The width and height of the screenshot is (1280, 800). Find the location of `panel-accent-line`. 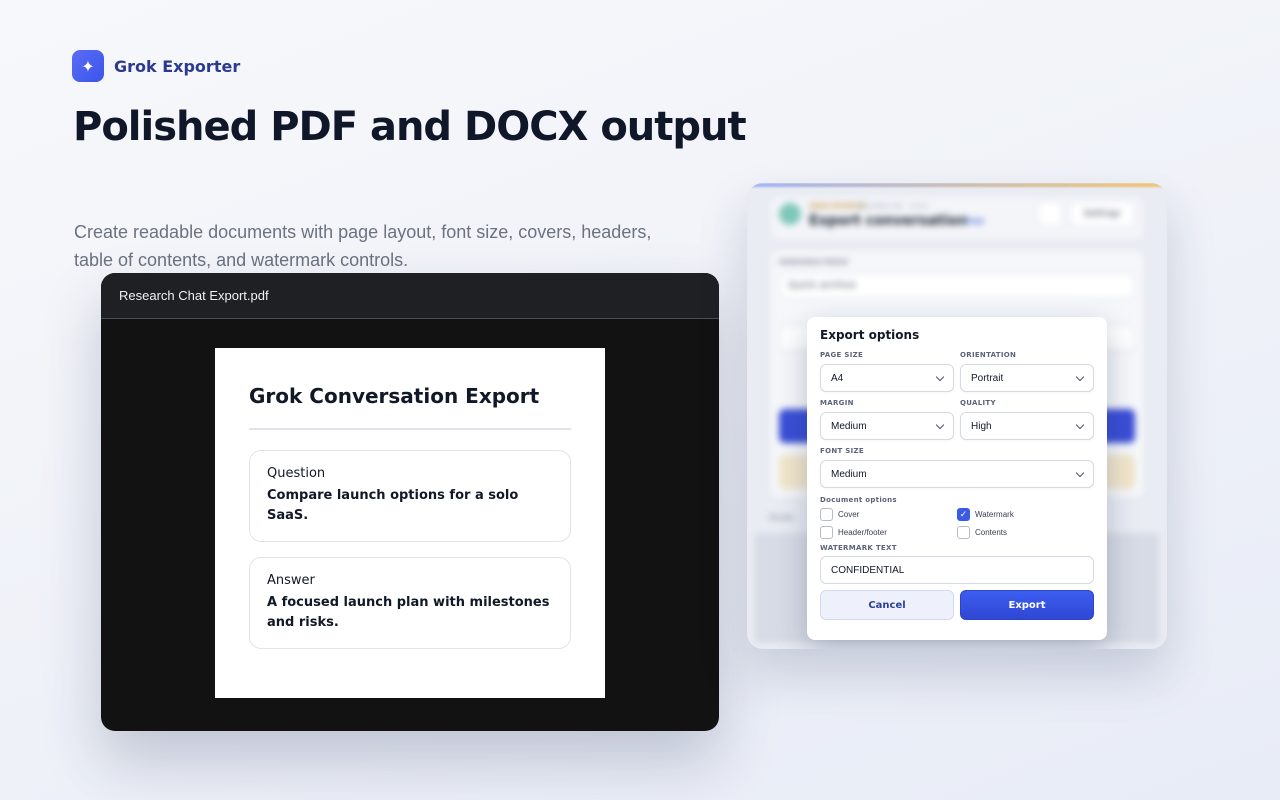

panel-accent-line is located at coordinates (957, 185).